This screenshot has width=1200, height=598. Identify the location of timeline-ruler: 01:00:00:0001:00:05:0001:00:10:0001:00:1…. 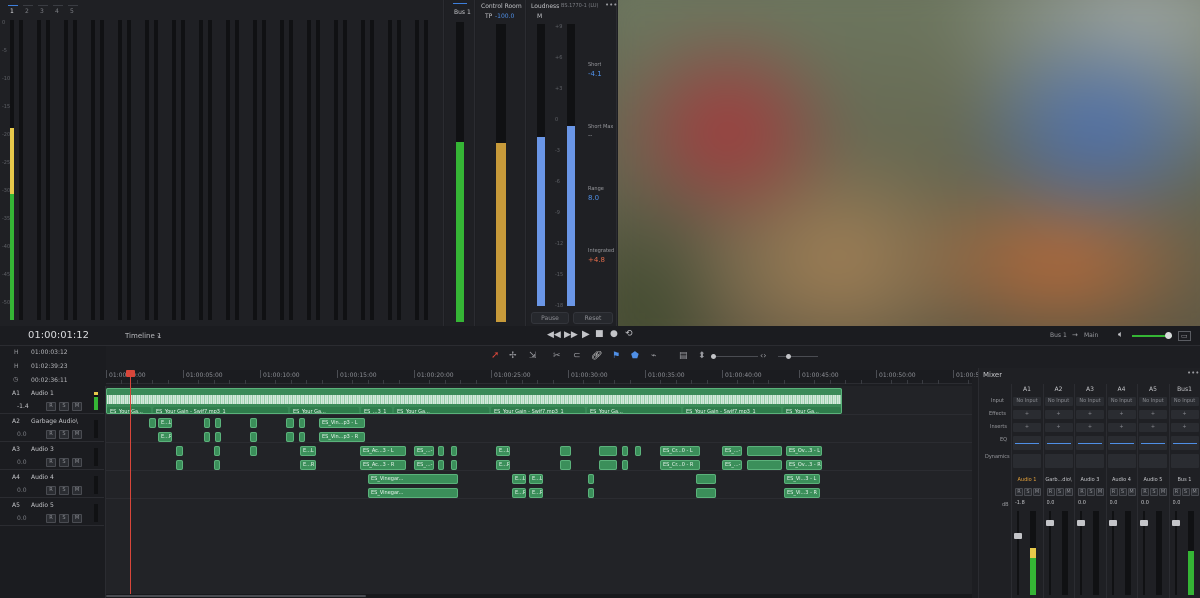
(561, 377).